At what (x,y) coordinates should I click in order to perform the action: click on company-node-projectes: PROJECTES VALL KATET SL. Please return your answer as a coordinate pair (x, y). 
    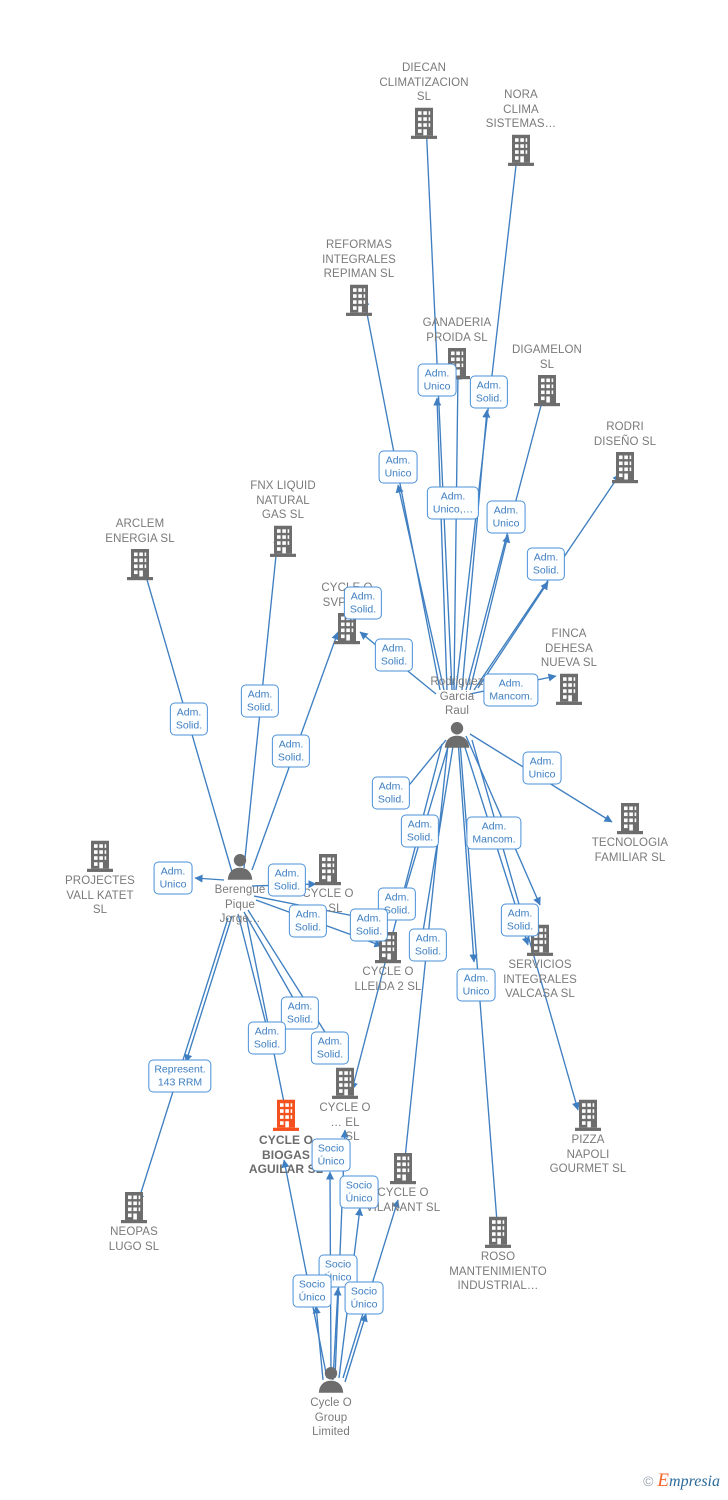
    Looking at the image, I should click on (100, 878).